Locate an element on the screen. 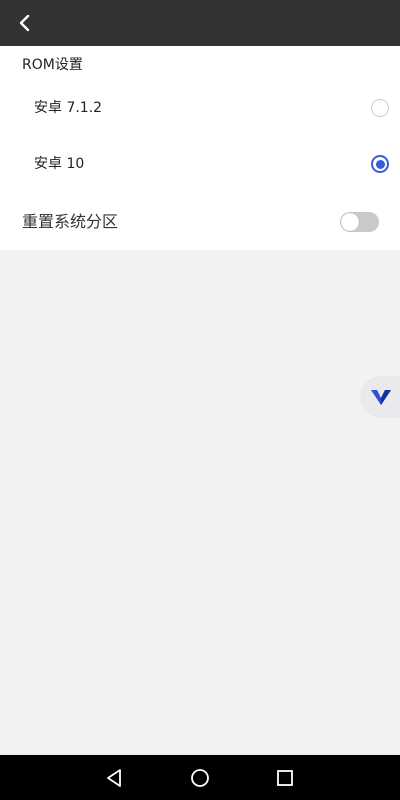  nav-recent-apps-button is located at coordinates (285, 778).